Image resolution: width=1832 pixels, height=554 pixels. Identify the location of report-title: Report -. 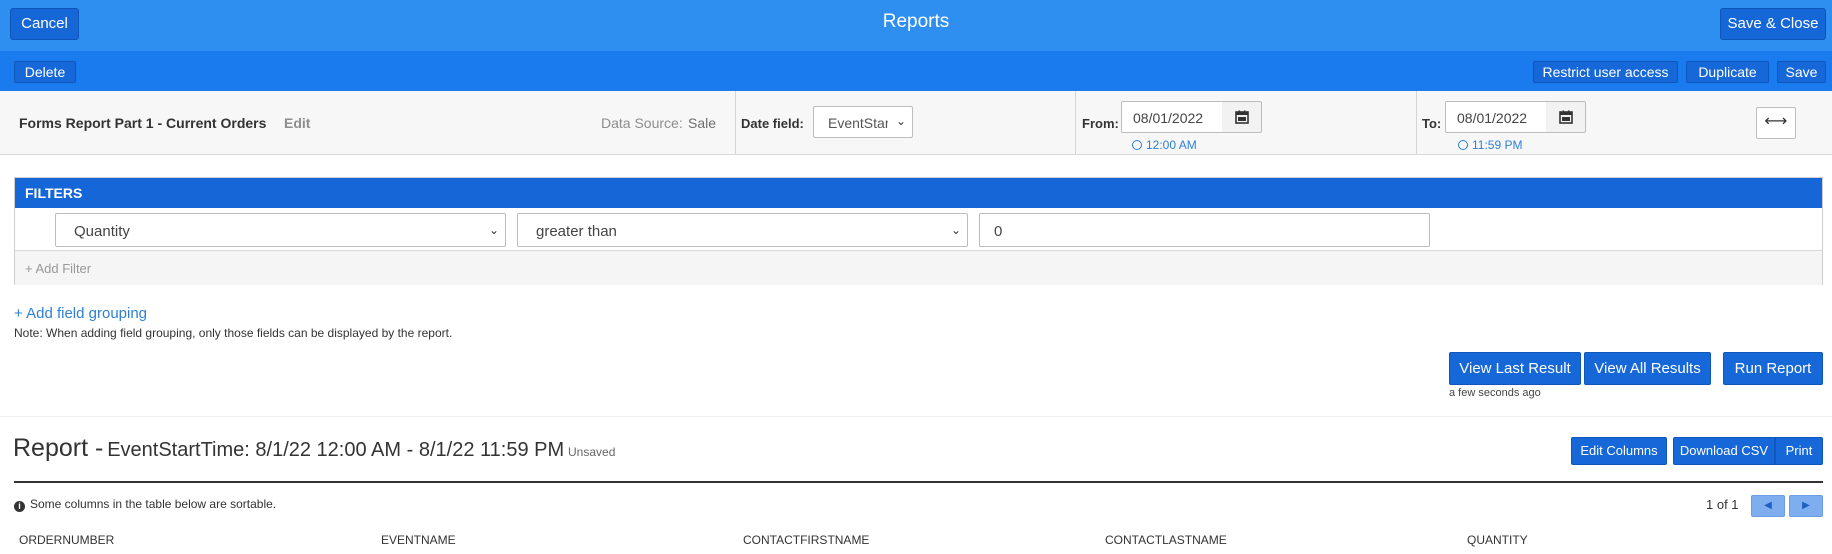
(58, 448).